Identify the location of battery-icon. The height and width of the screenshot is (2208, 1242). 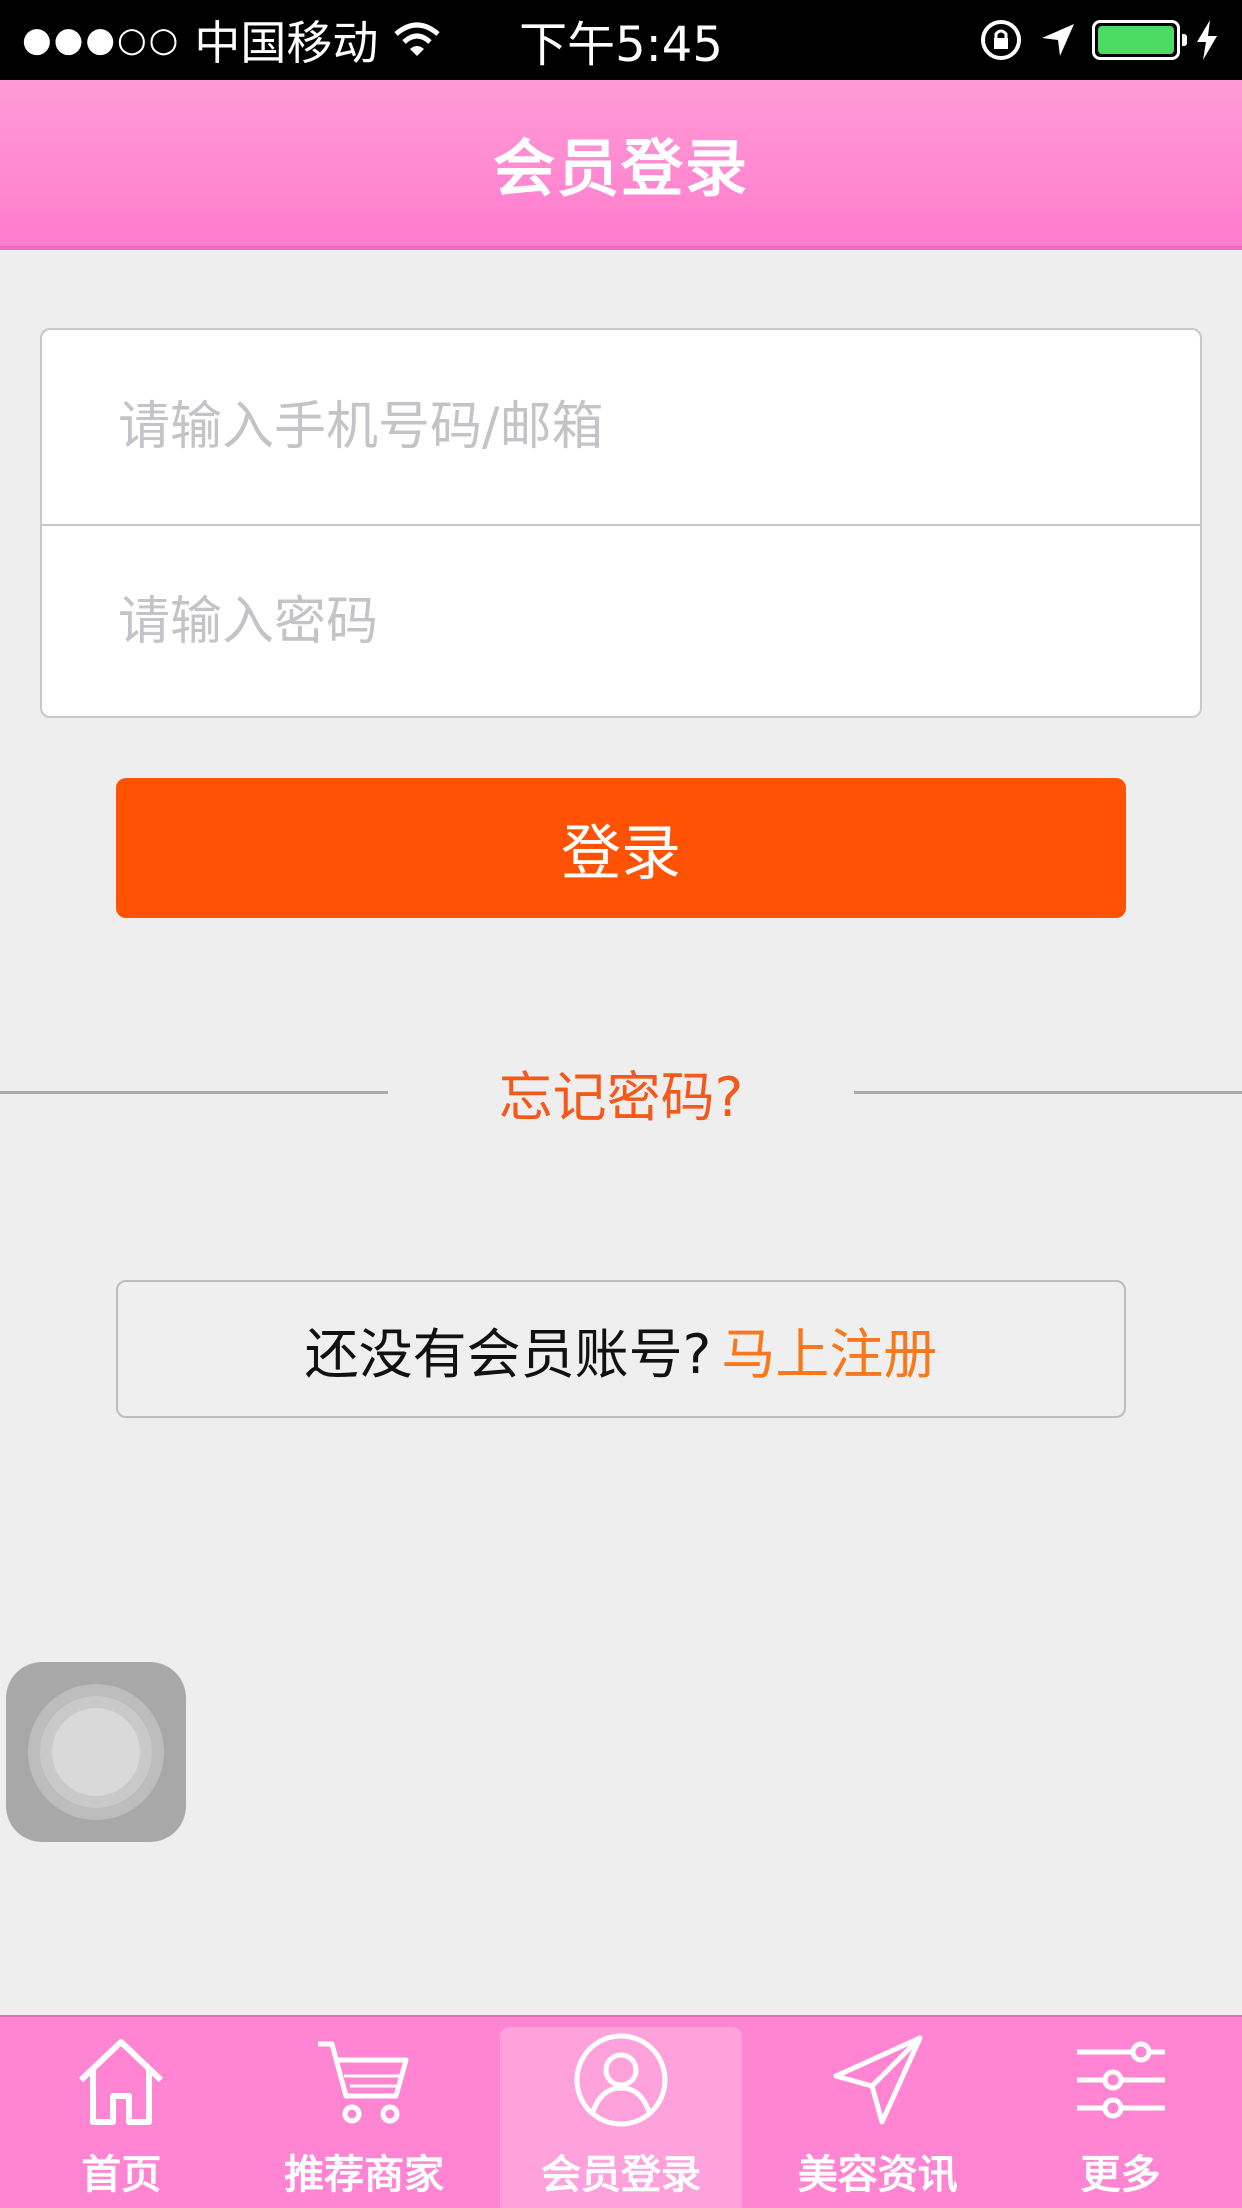
(1139, 40).